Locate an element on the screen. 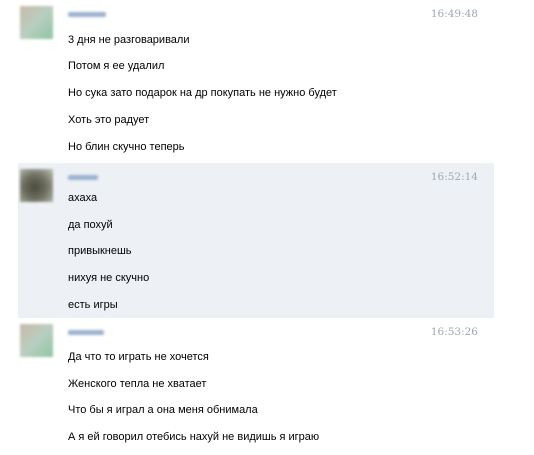 This screenshot has height=455, width=534. message-line: Женского тепла не хватает is located at coordinates (137, 384).